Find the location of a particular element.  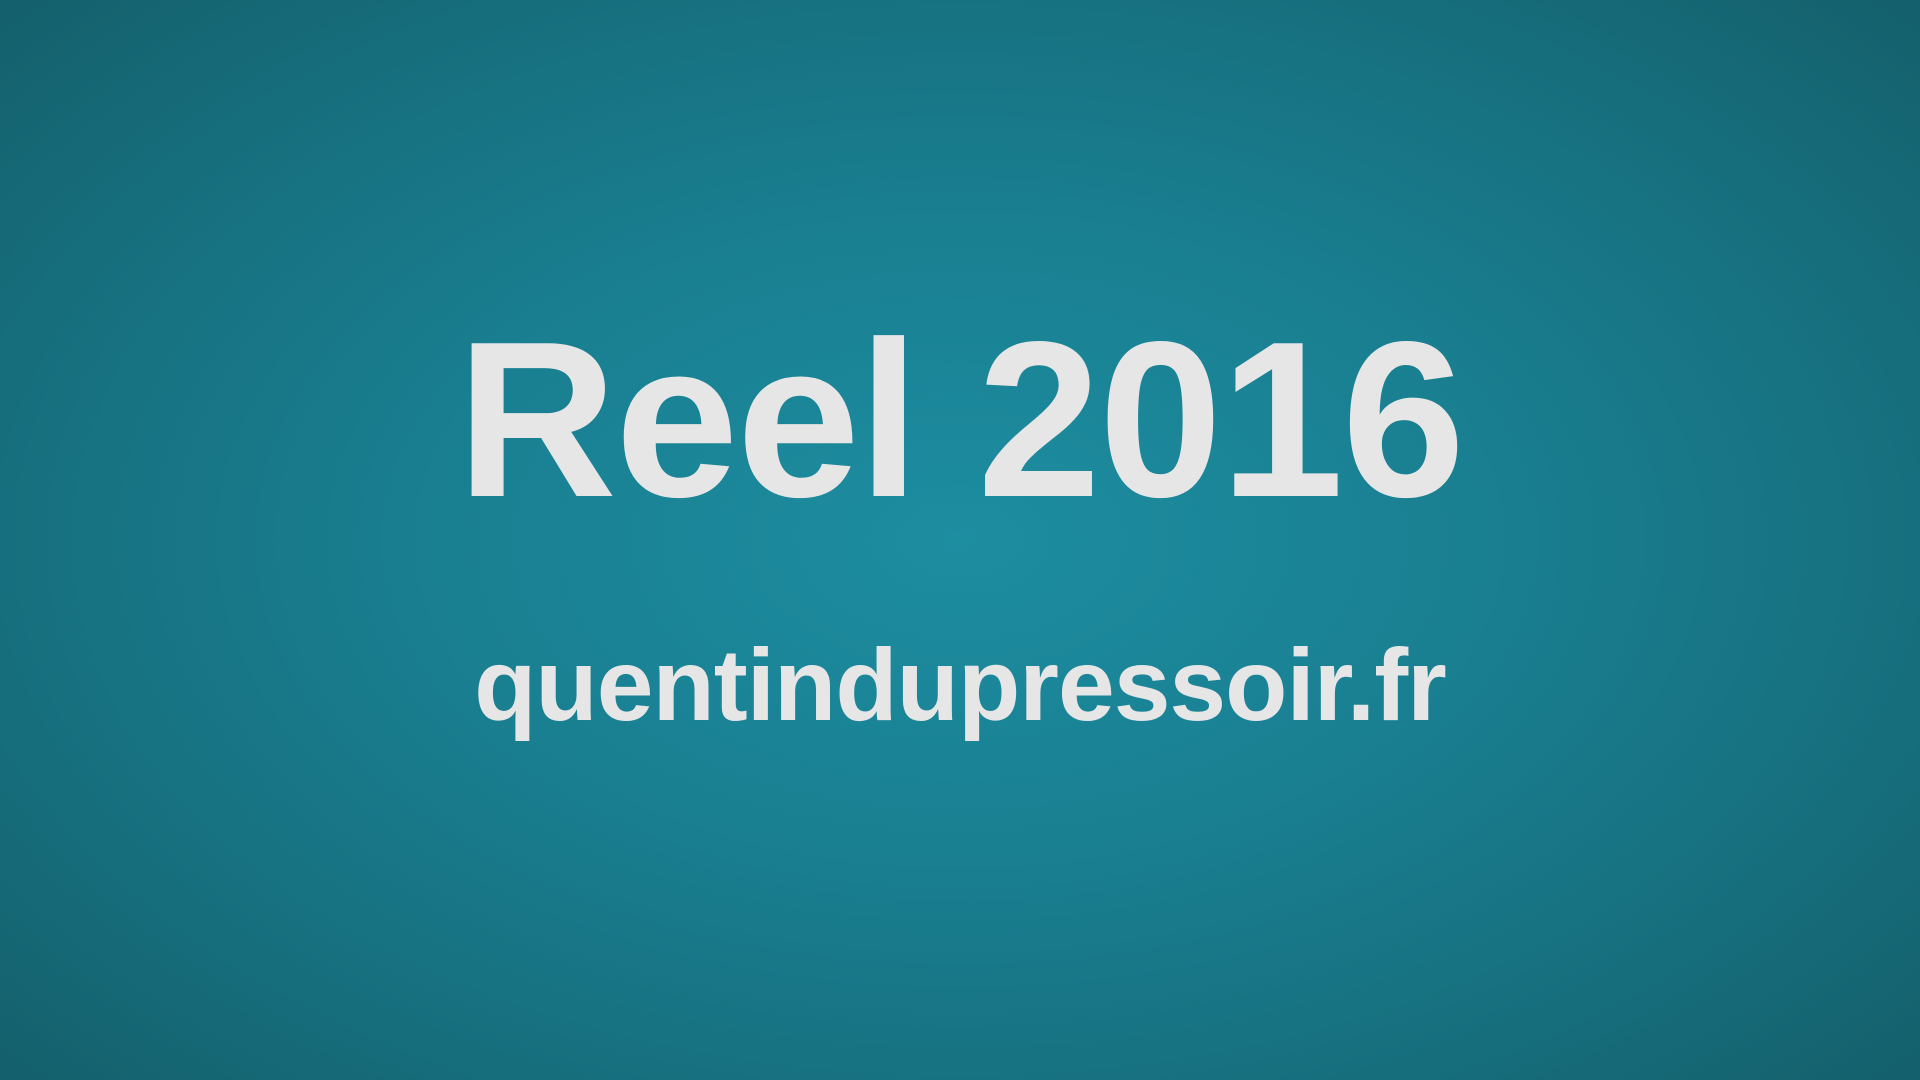

website-url: quentindupressoir.fr is located at coordinates (960, 685).